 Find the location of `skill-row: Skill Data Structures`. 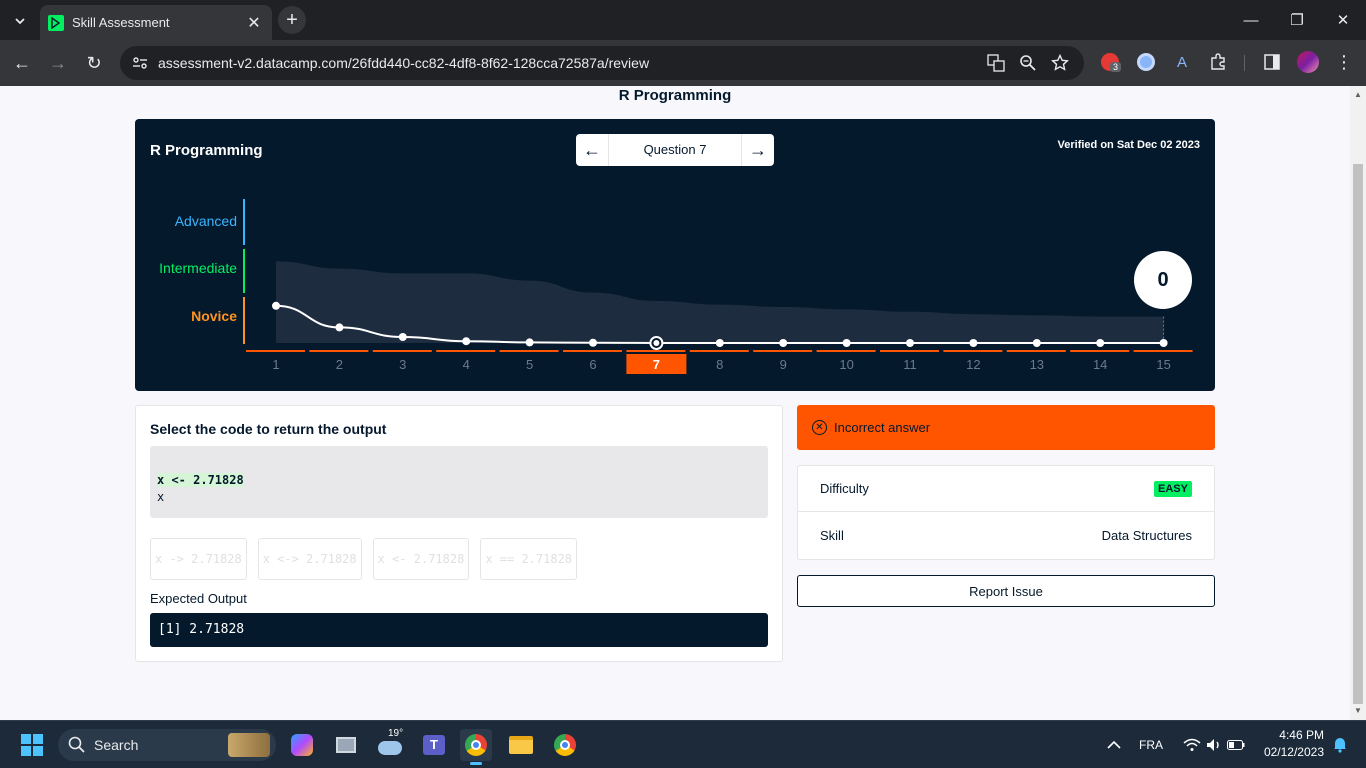

skill-row: Skill Data Structures is located at coordinates (1006, 535).